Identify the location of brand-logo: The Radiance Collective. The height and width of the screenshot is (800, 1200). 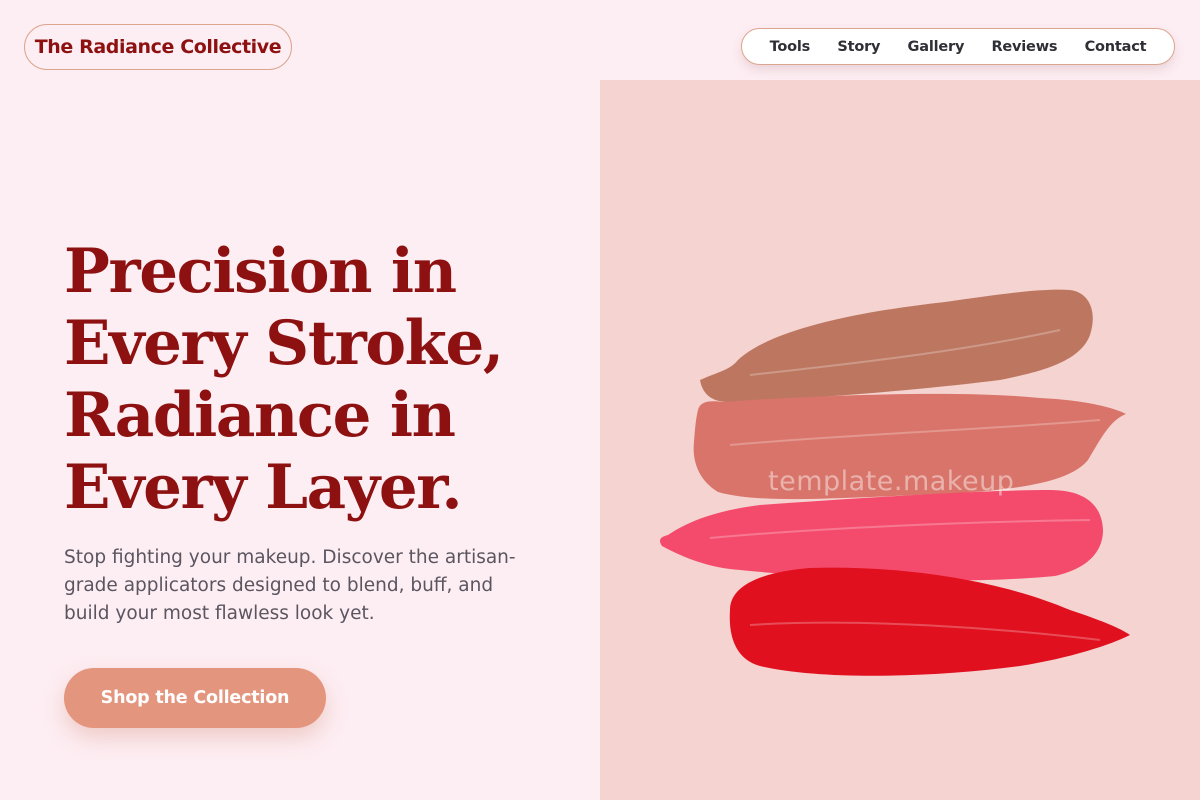
(158, 47).